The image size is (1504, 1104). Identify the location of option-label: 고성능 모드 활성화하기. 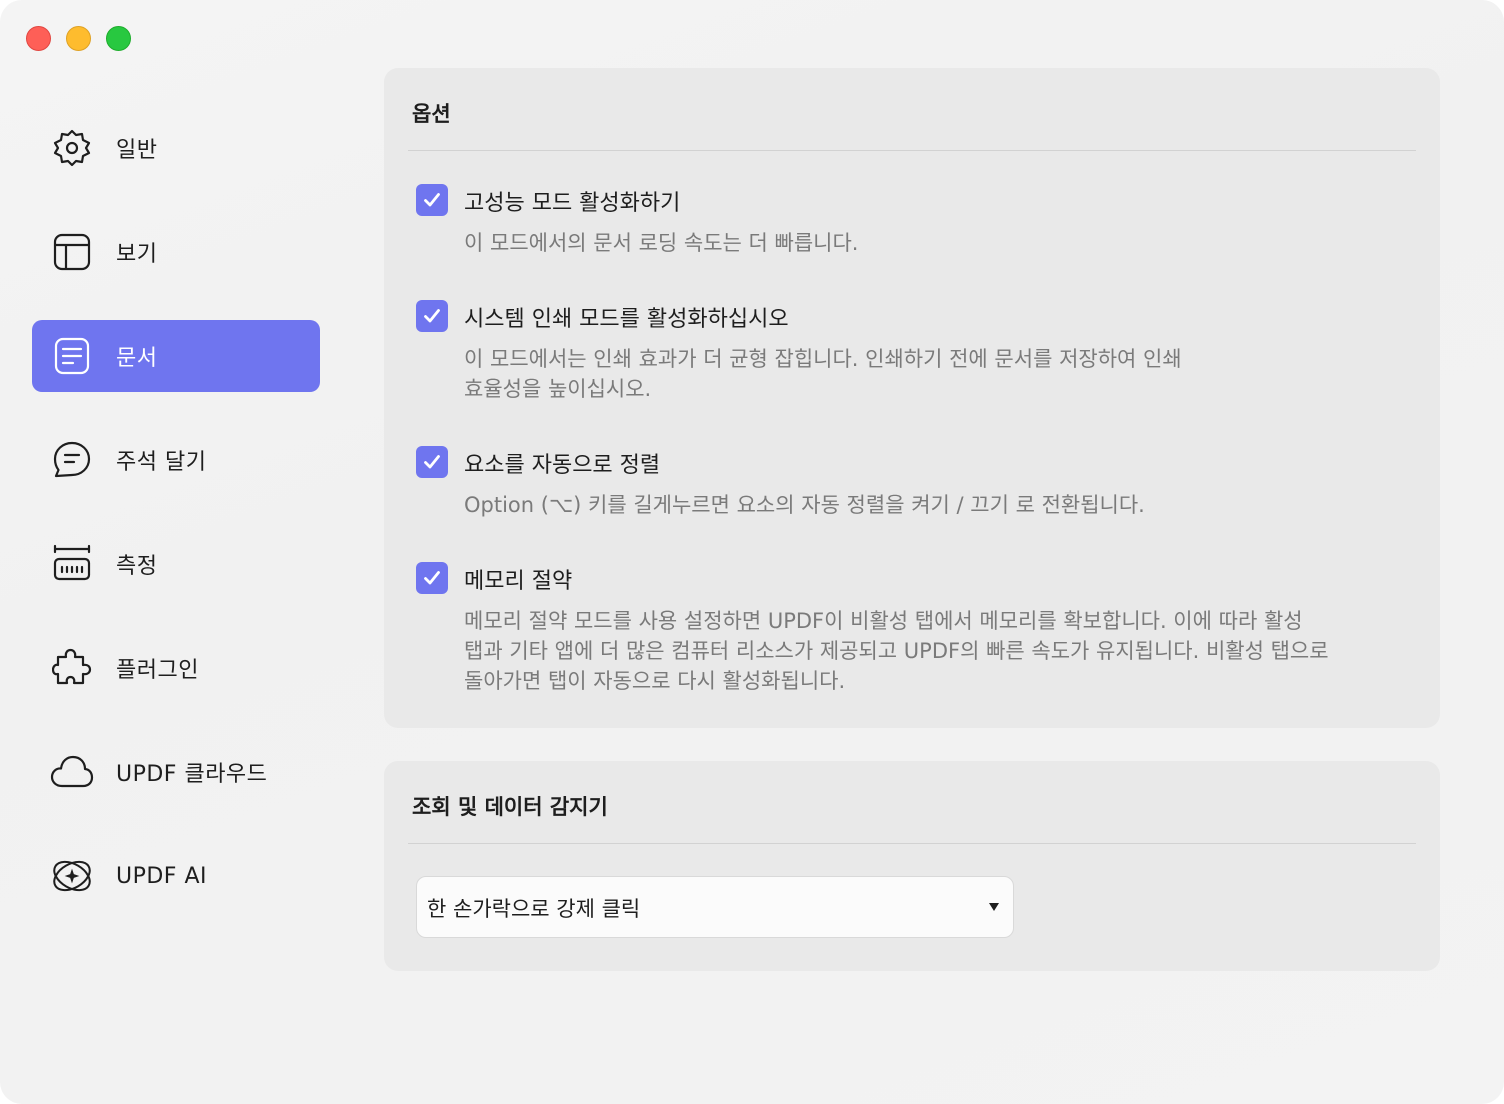
(572, 203).